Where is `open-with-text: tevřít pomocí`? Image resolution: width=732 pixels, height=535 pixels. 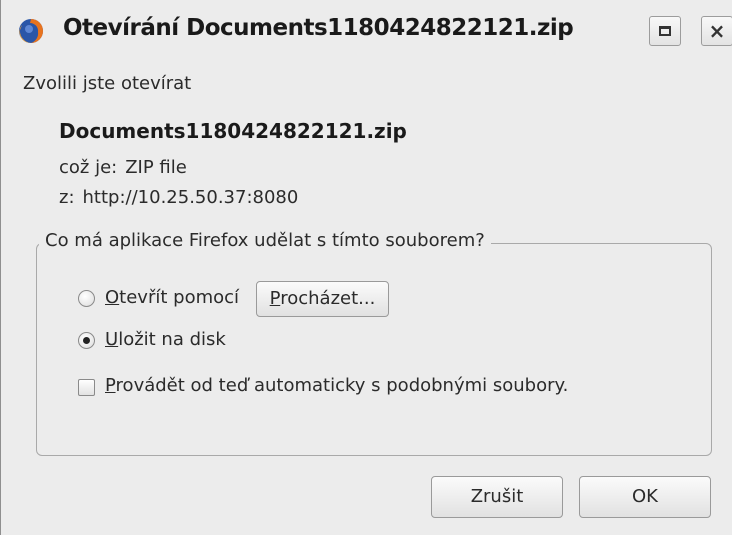 open-with-text: tevřít pomocí is located at coordinates (179, 297).